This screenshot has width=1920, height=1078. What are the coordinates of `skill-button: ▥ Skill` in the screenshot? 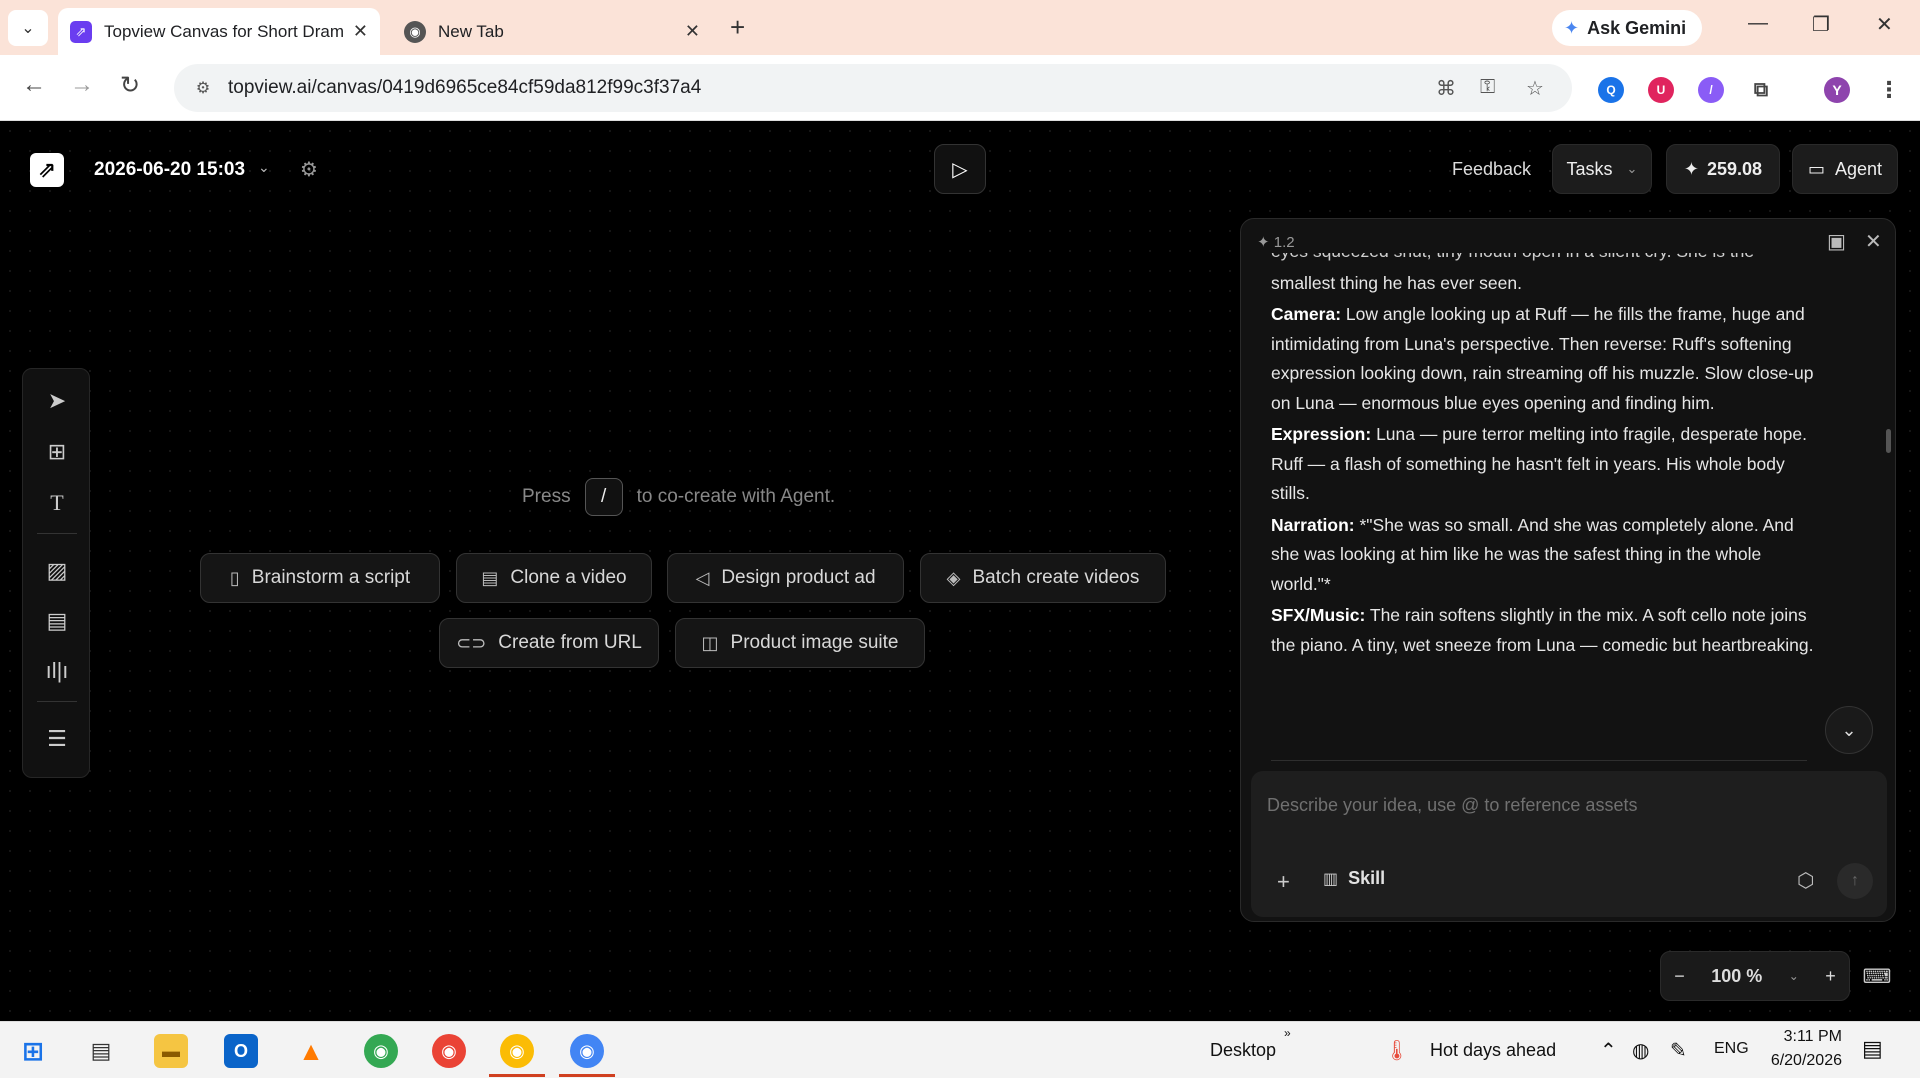 It's located at (1354, 878).